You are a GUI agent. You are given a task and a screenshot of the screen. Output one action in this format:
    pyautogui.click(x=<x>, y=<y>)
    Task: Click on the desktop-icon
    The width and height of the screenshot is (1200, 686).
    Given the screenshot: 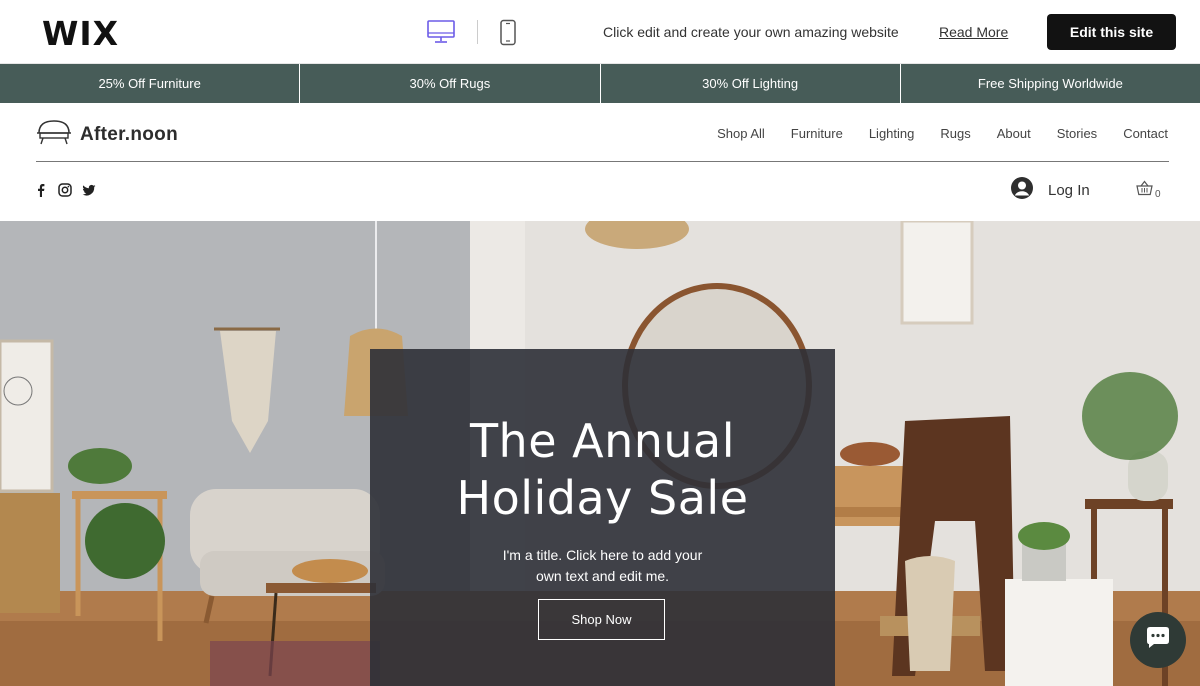 What is the action you would take?
    pyautogui.click(x=441, y=32)
    